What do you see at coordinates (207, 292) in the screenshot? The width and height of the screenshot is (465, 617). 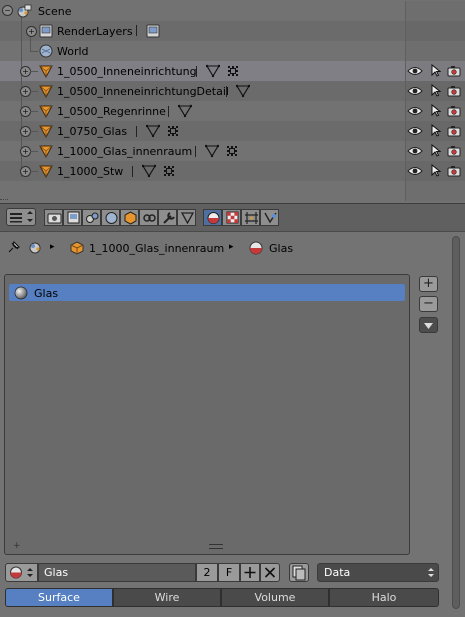 I see `material-slot-row` at bounding box center [207, 292].